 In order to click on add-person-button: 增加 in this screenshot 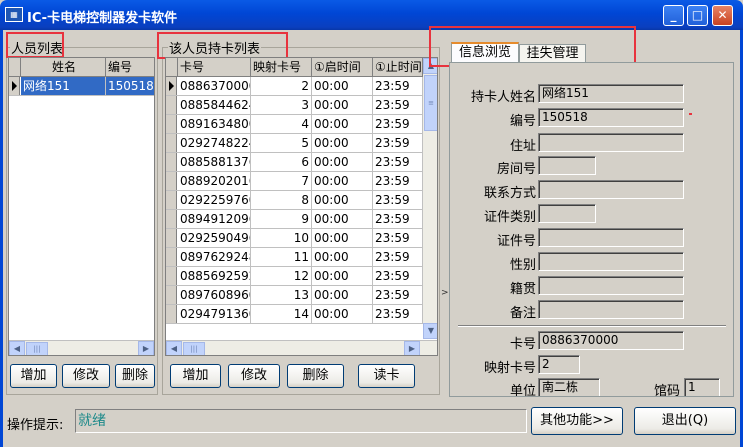, I will do `click(33, 376)`.